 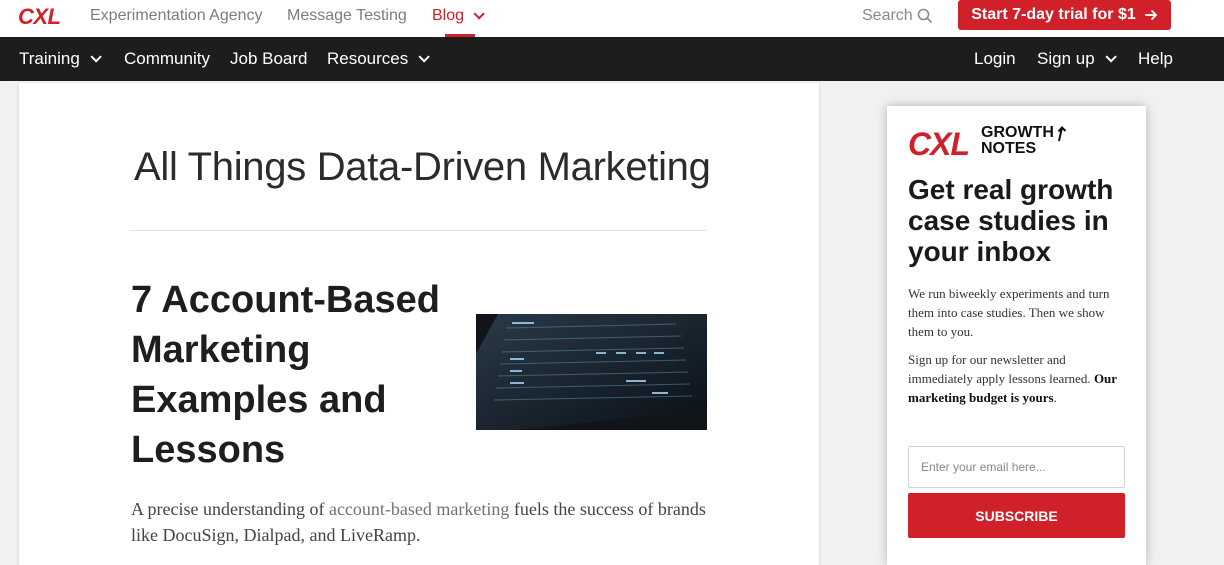 I want to click on nav-job-board-label: Job Board, so click(x=269, y=58).